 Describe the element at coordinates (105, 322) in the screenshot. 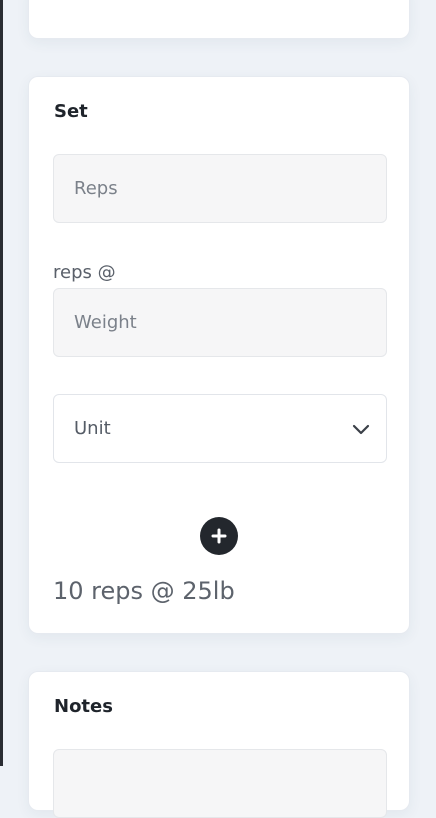

I see `weight-placeholder: Weight` at that location.